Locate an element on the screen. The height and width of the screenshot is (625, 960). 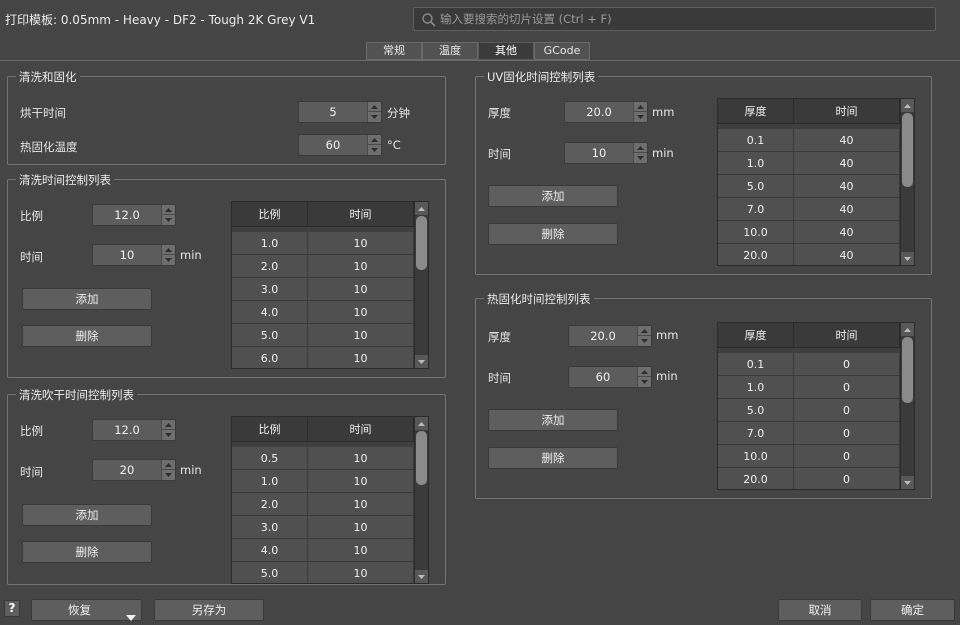
table-row: 1.0 40 is located at coordinates (809, 163).